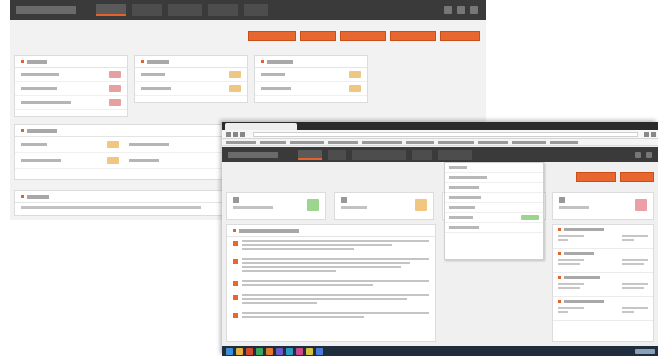  What do you see at coordinates (313, 205) in the screenshot?
I see `check-icon` at bounding box center [313, 205].